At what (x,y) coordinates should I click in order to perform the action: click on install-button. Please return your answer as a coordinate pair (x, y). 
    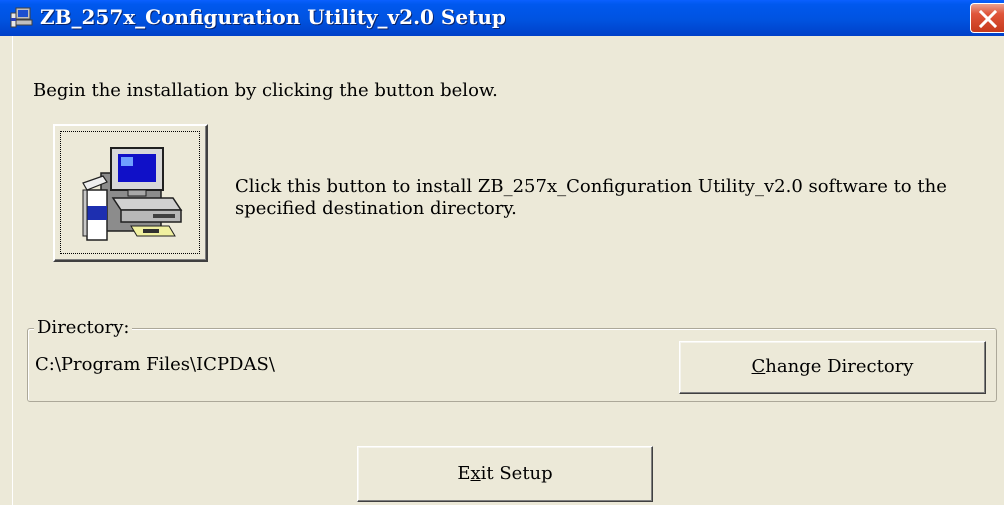
    Looking at the image, I should click on (130, 193).